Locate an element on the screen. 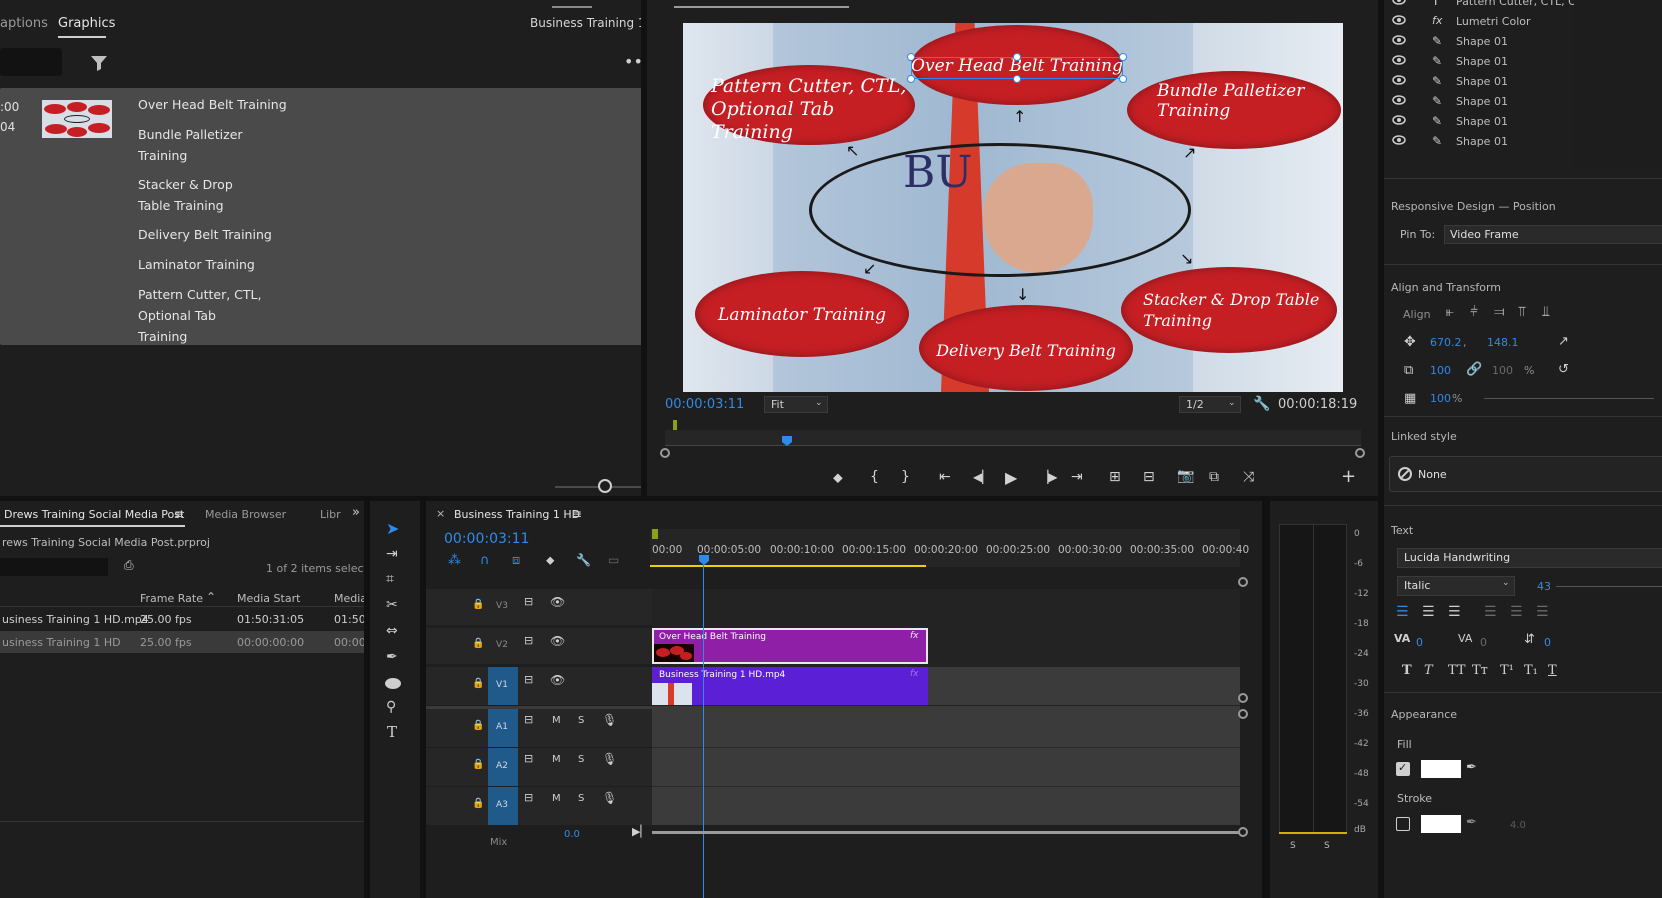  pin-to-select: Video Frame is located at coordinates (1553, 234).